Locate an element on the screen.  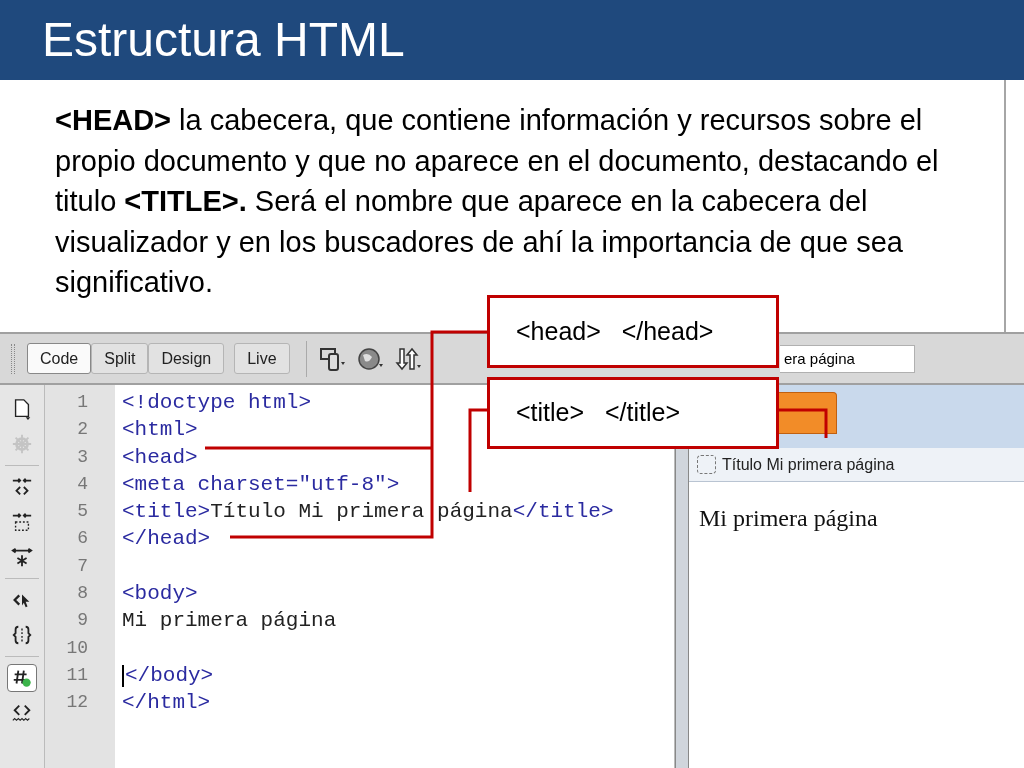
view-tab: Live is located at coordinates (262, 358).